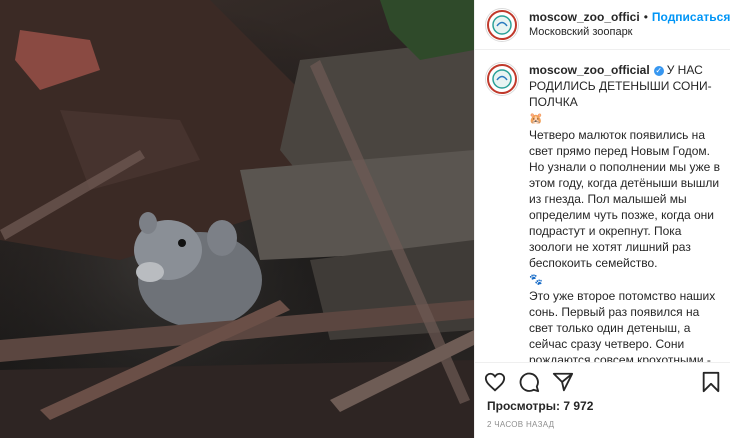  I want to click on comment-icon, so click(529, 382).